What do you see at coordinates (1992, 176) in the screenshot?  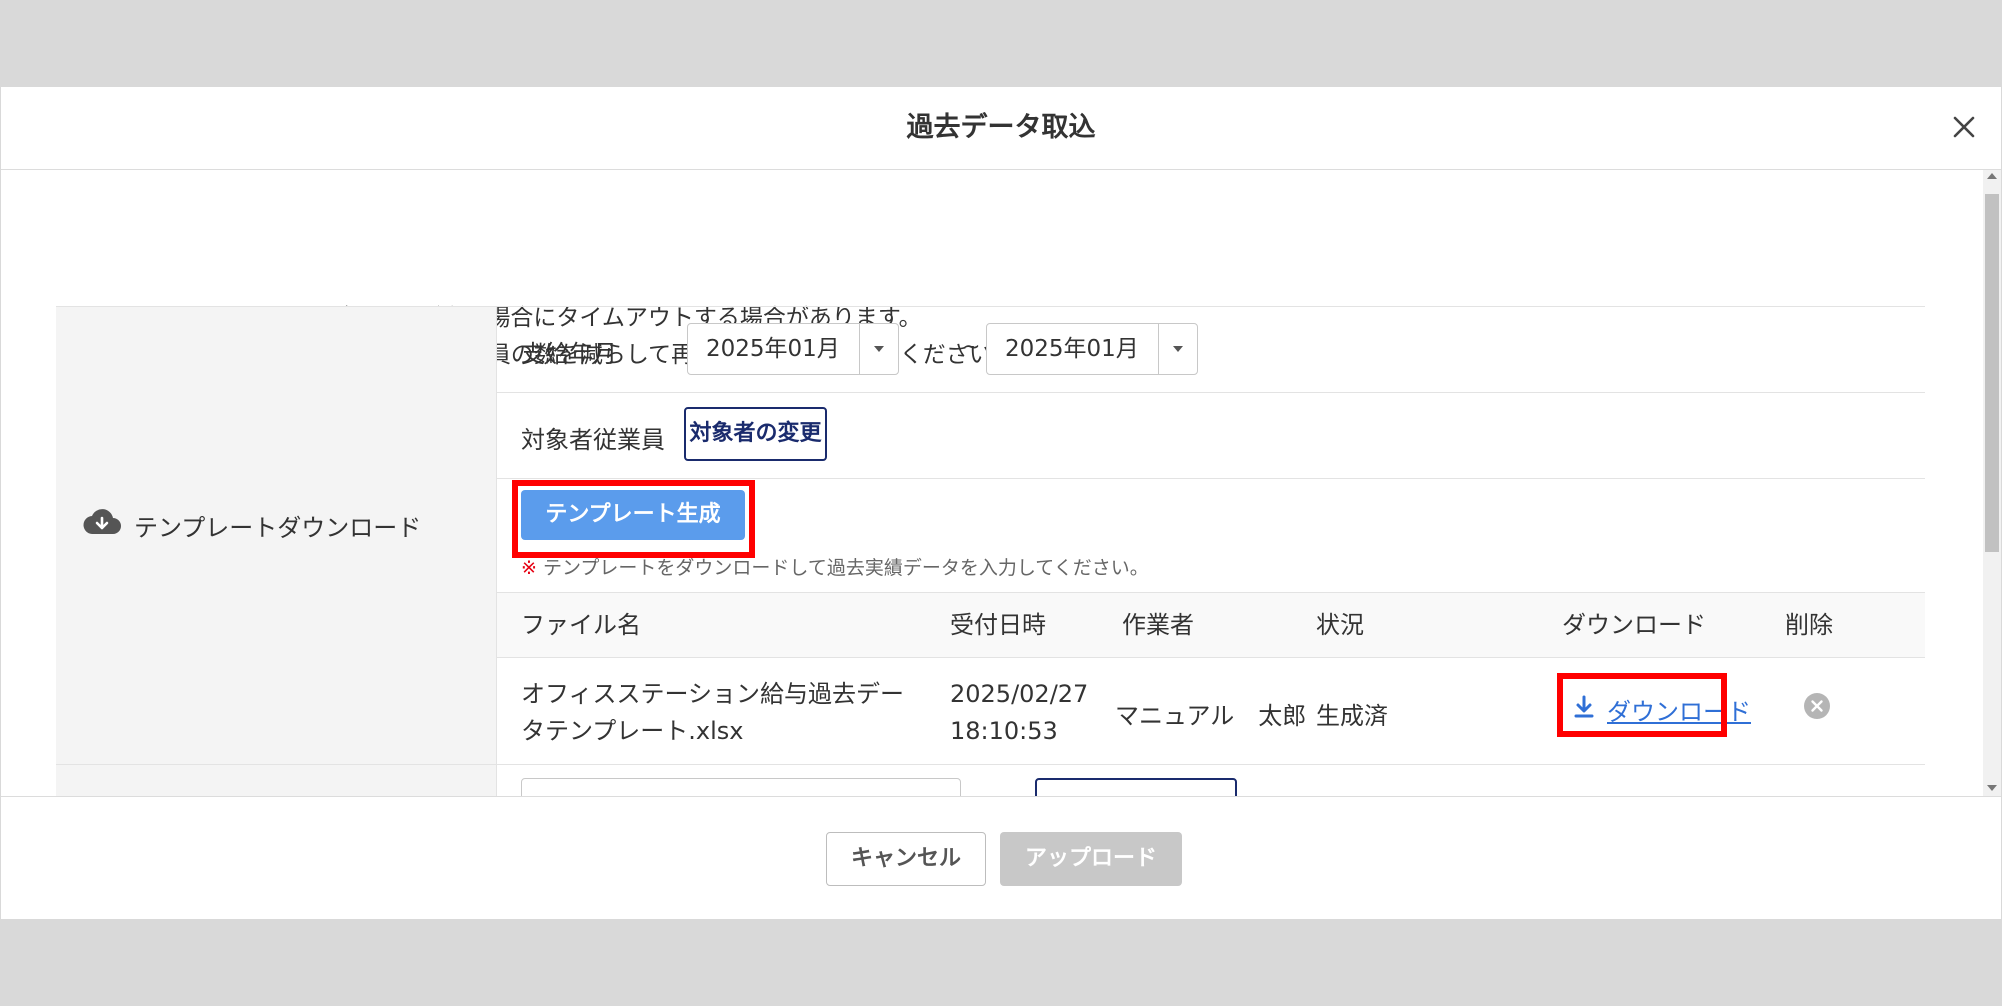 I see `scroll-up-icon` at bounding box center [1992, 176].